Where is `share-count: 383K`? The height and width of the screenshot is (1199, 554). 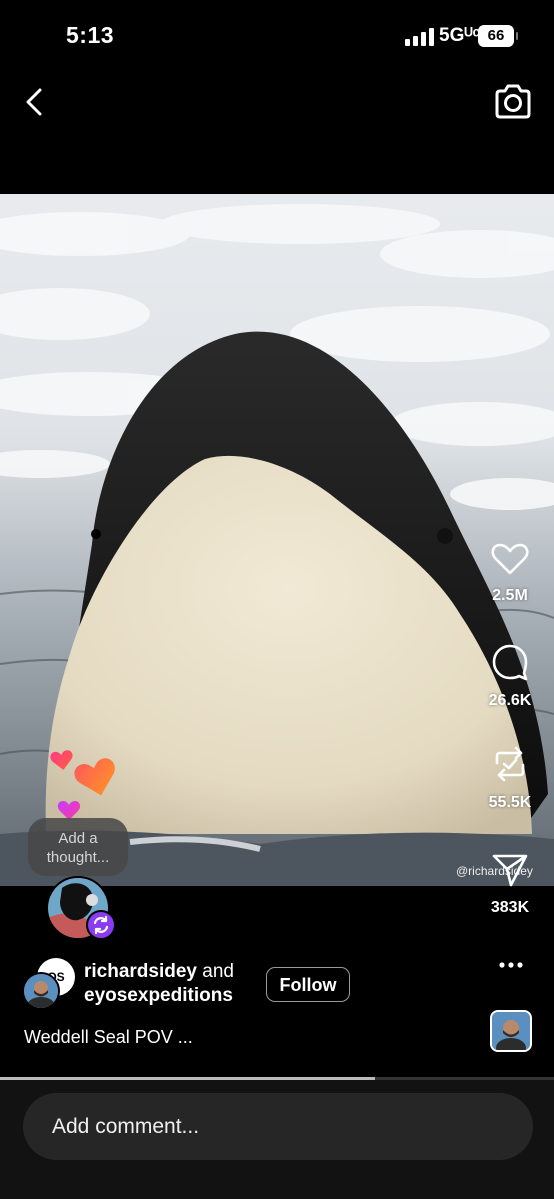 share-count: 383K is located at coordinates (510, 907).